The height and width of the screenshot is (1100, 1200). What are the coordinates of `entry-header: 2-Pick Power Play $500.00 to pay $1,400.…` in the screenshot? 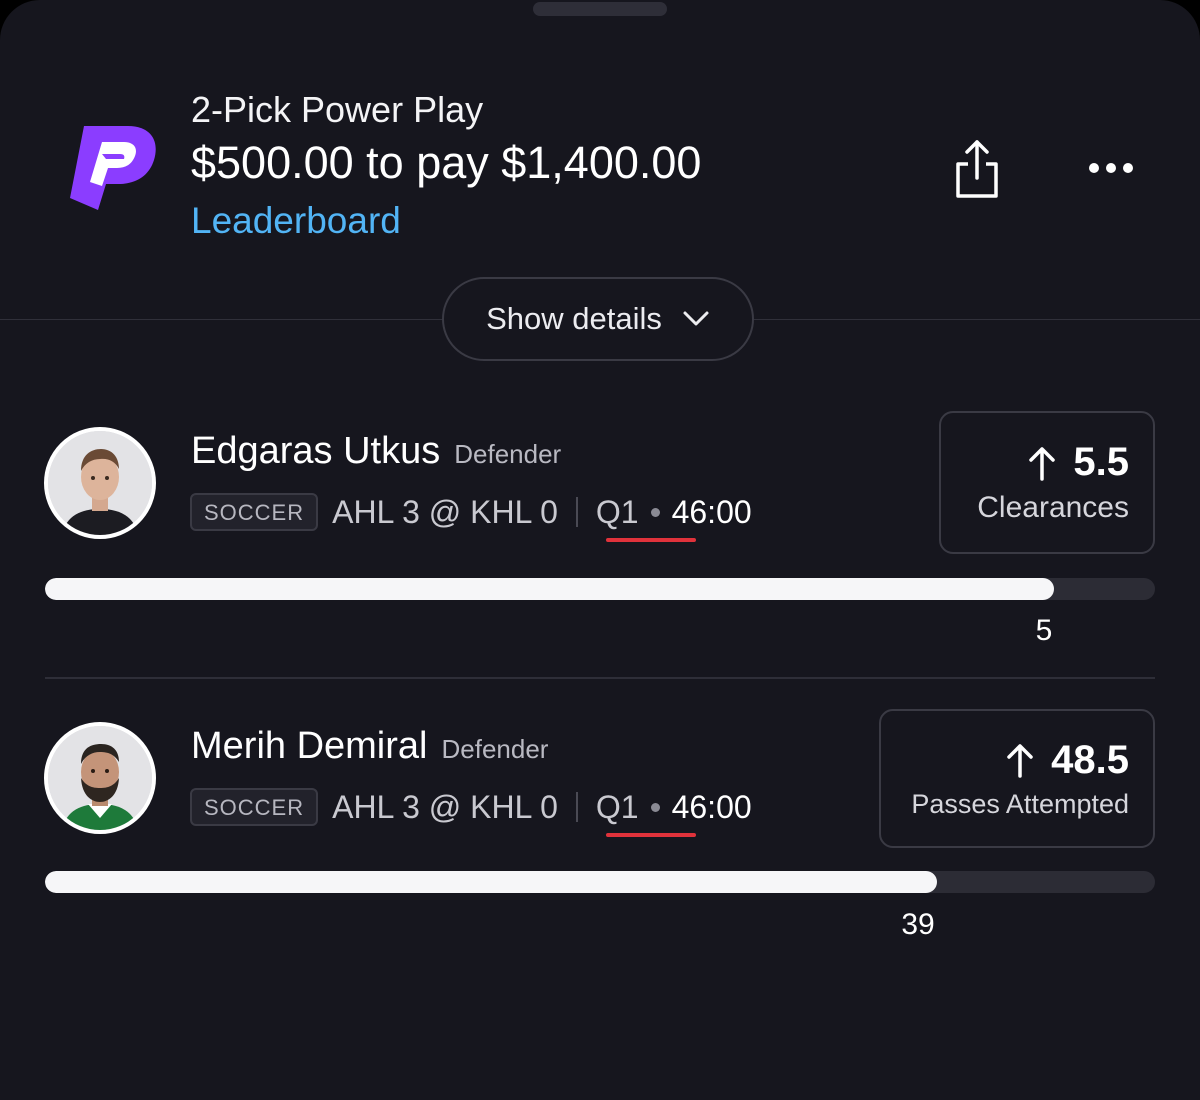 It's located at (446, 167).